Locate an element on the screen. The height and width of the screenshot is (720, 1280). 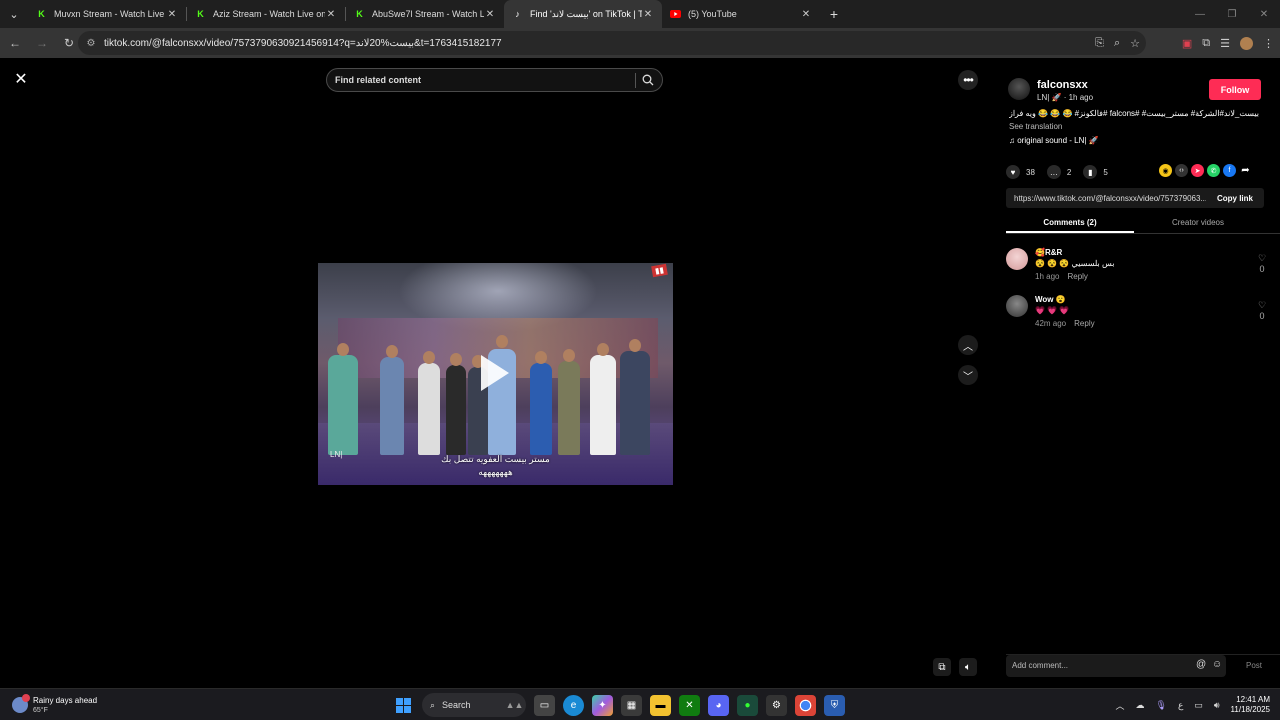
copilot-icon: ✦ is located at coordinates (602, 705).